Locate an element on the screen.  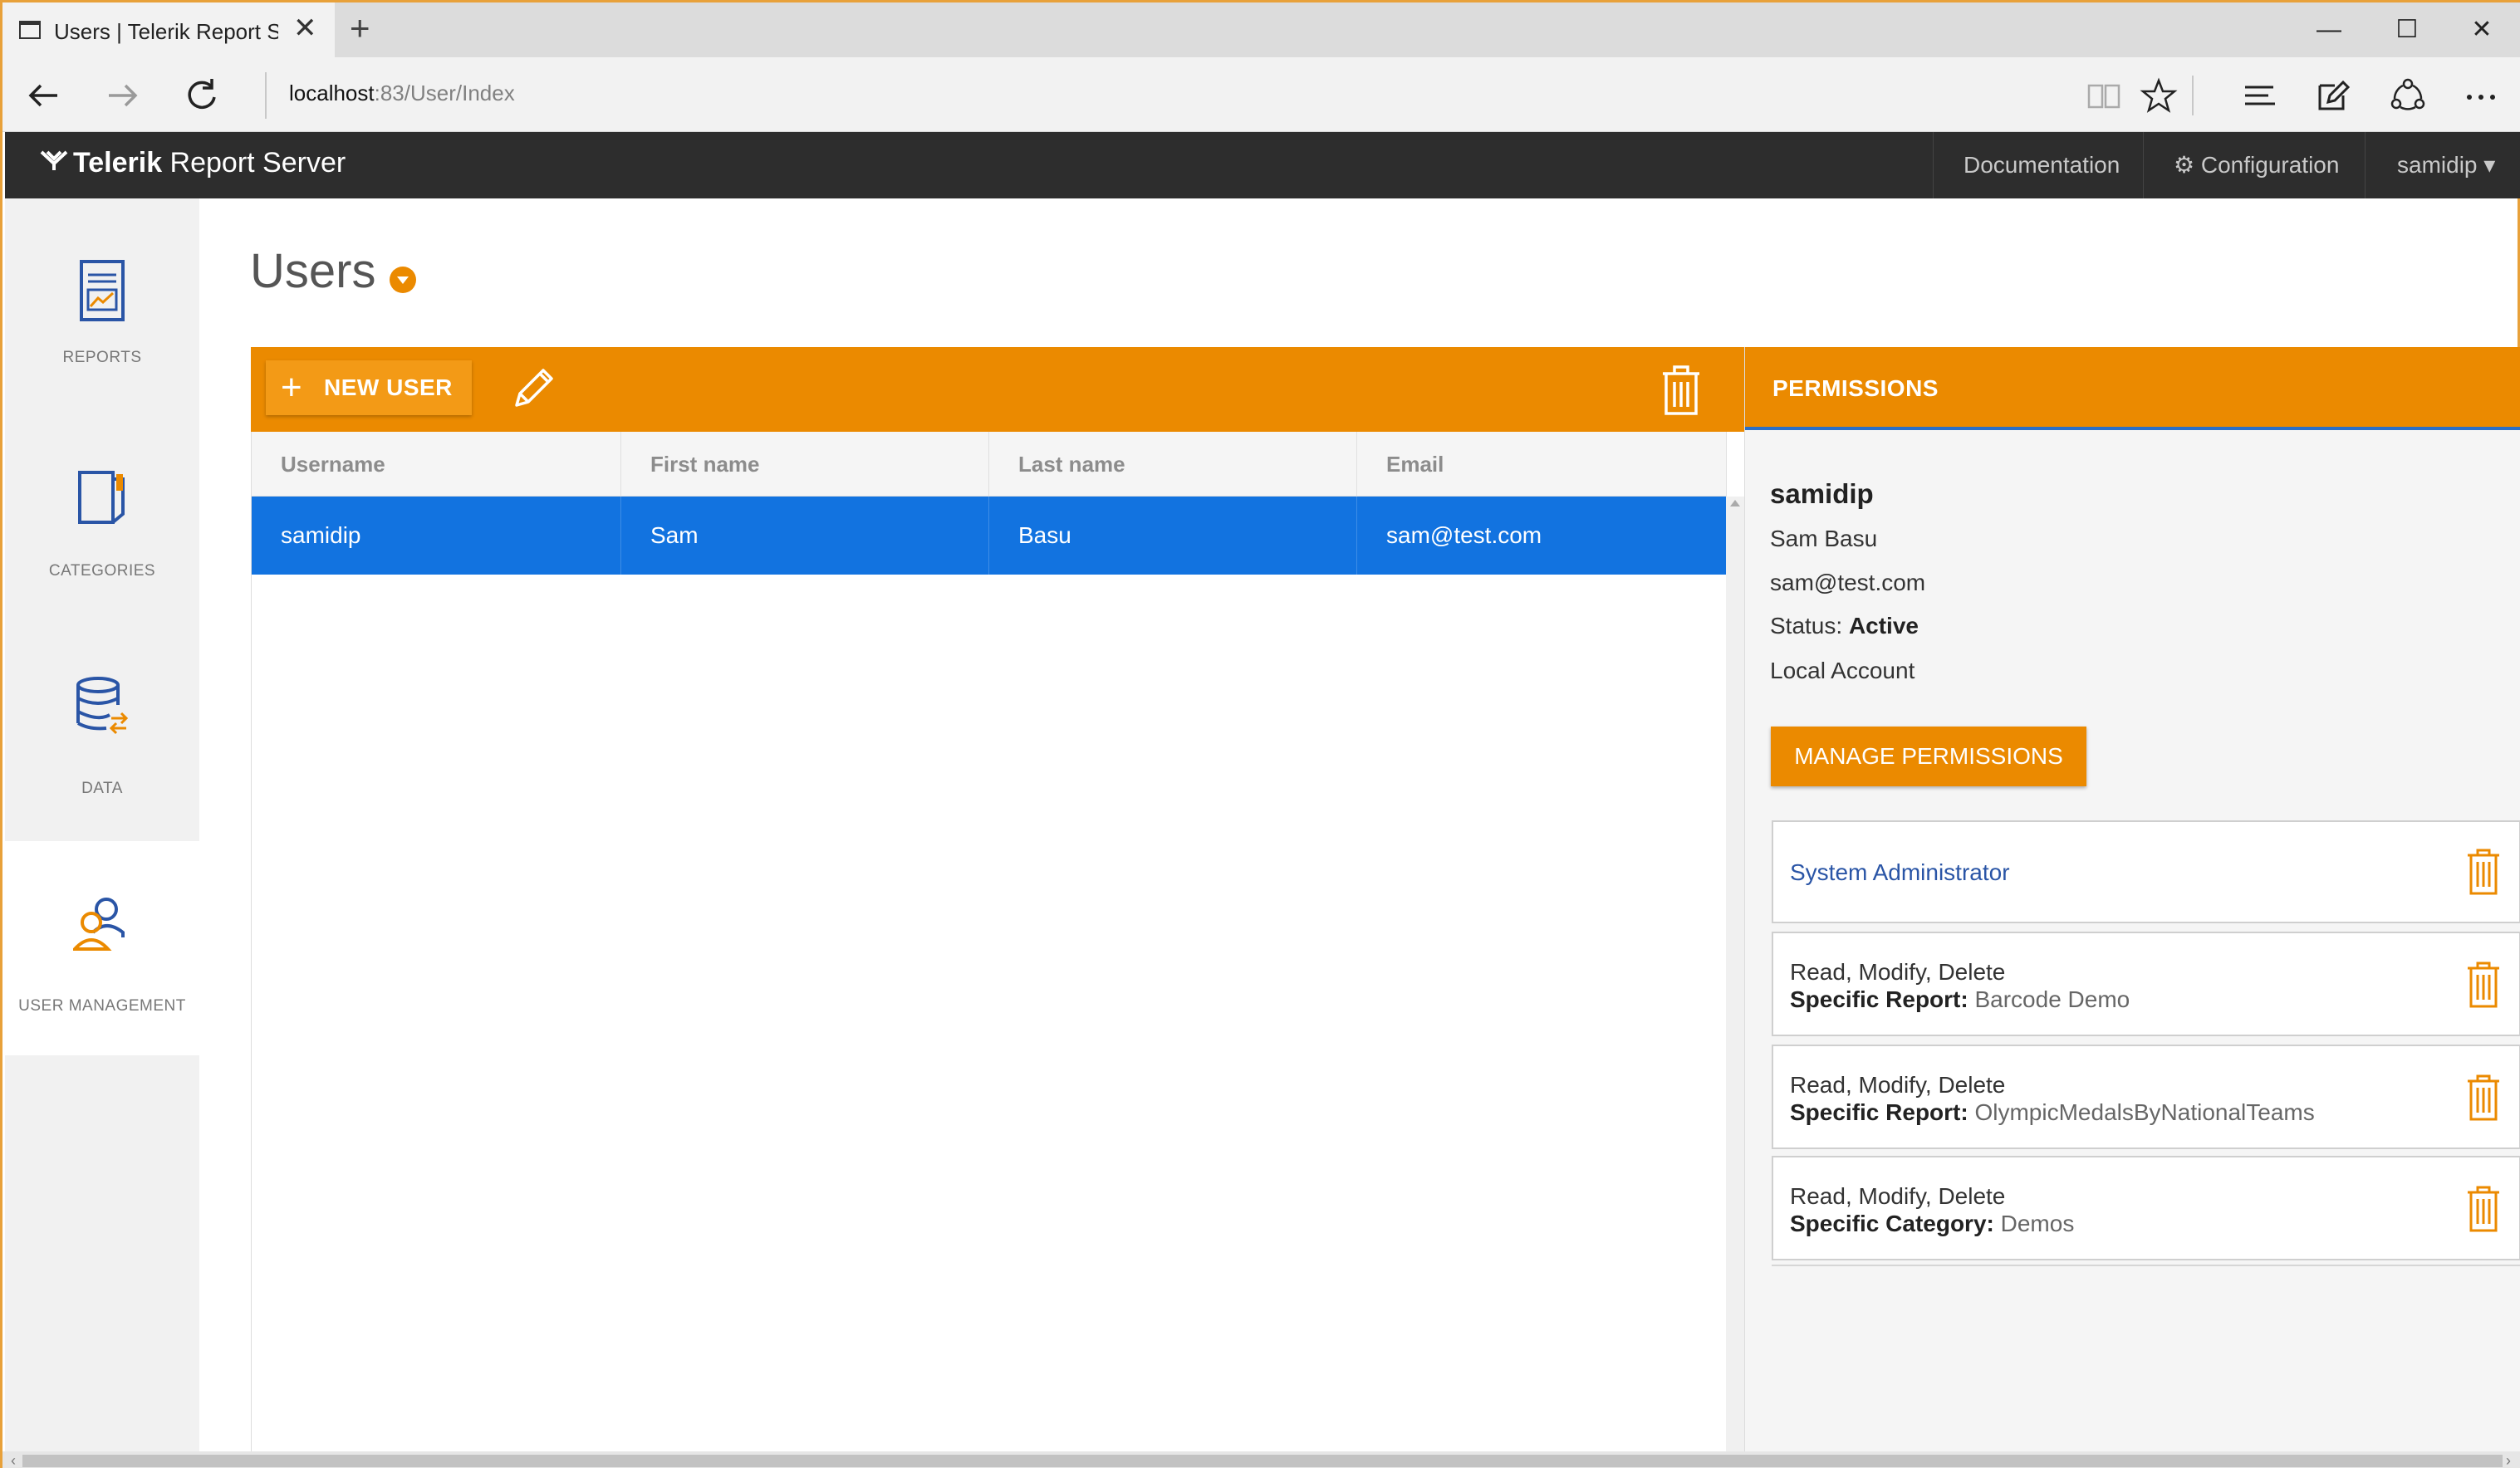
users-icon is located at coordinates (99, 924).